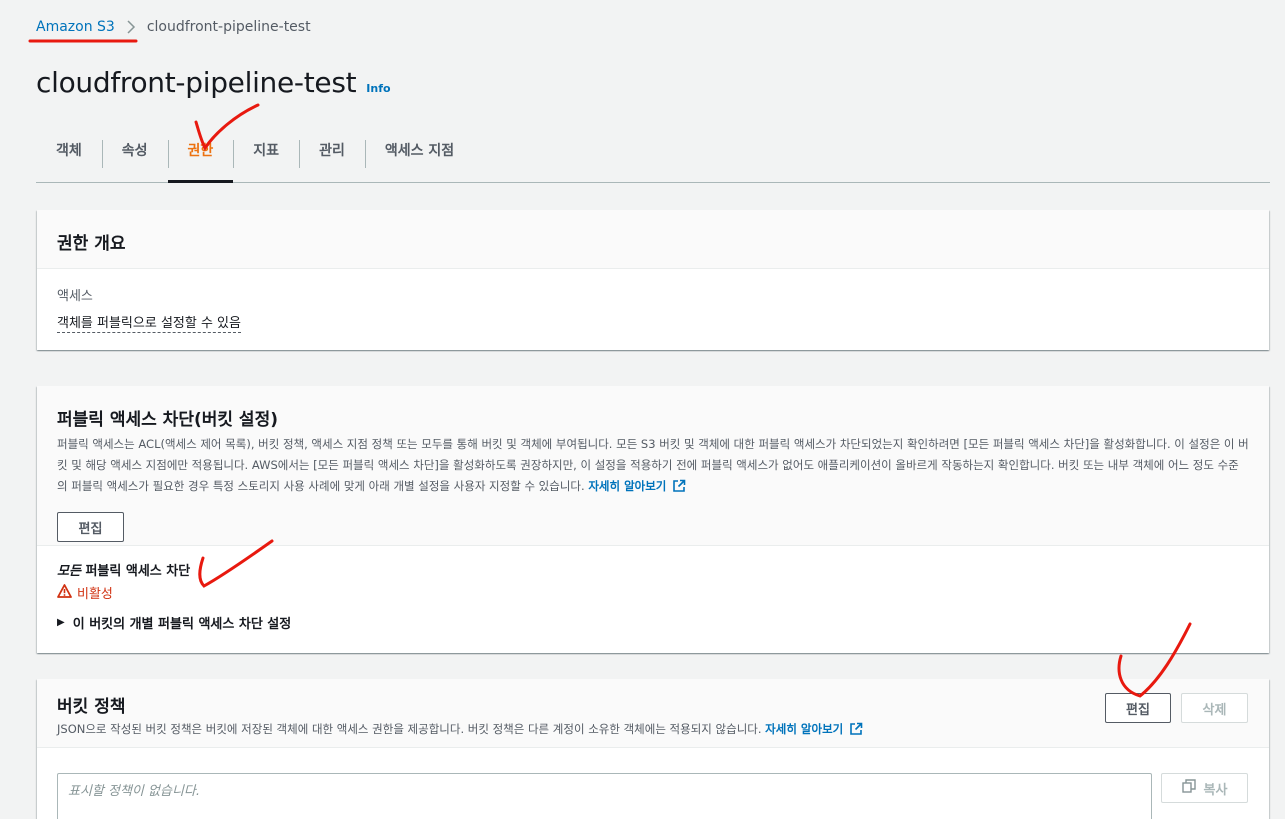 This screenshot has height=819, width=1285. I want to click on bucket-policy-edit-button: 편집, so click(1138, 708).